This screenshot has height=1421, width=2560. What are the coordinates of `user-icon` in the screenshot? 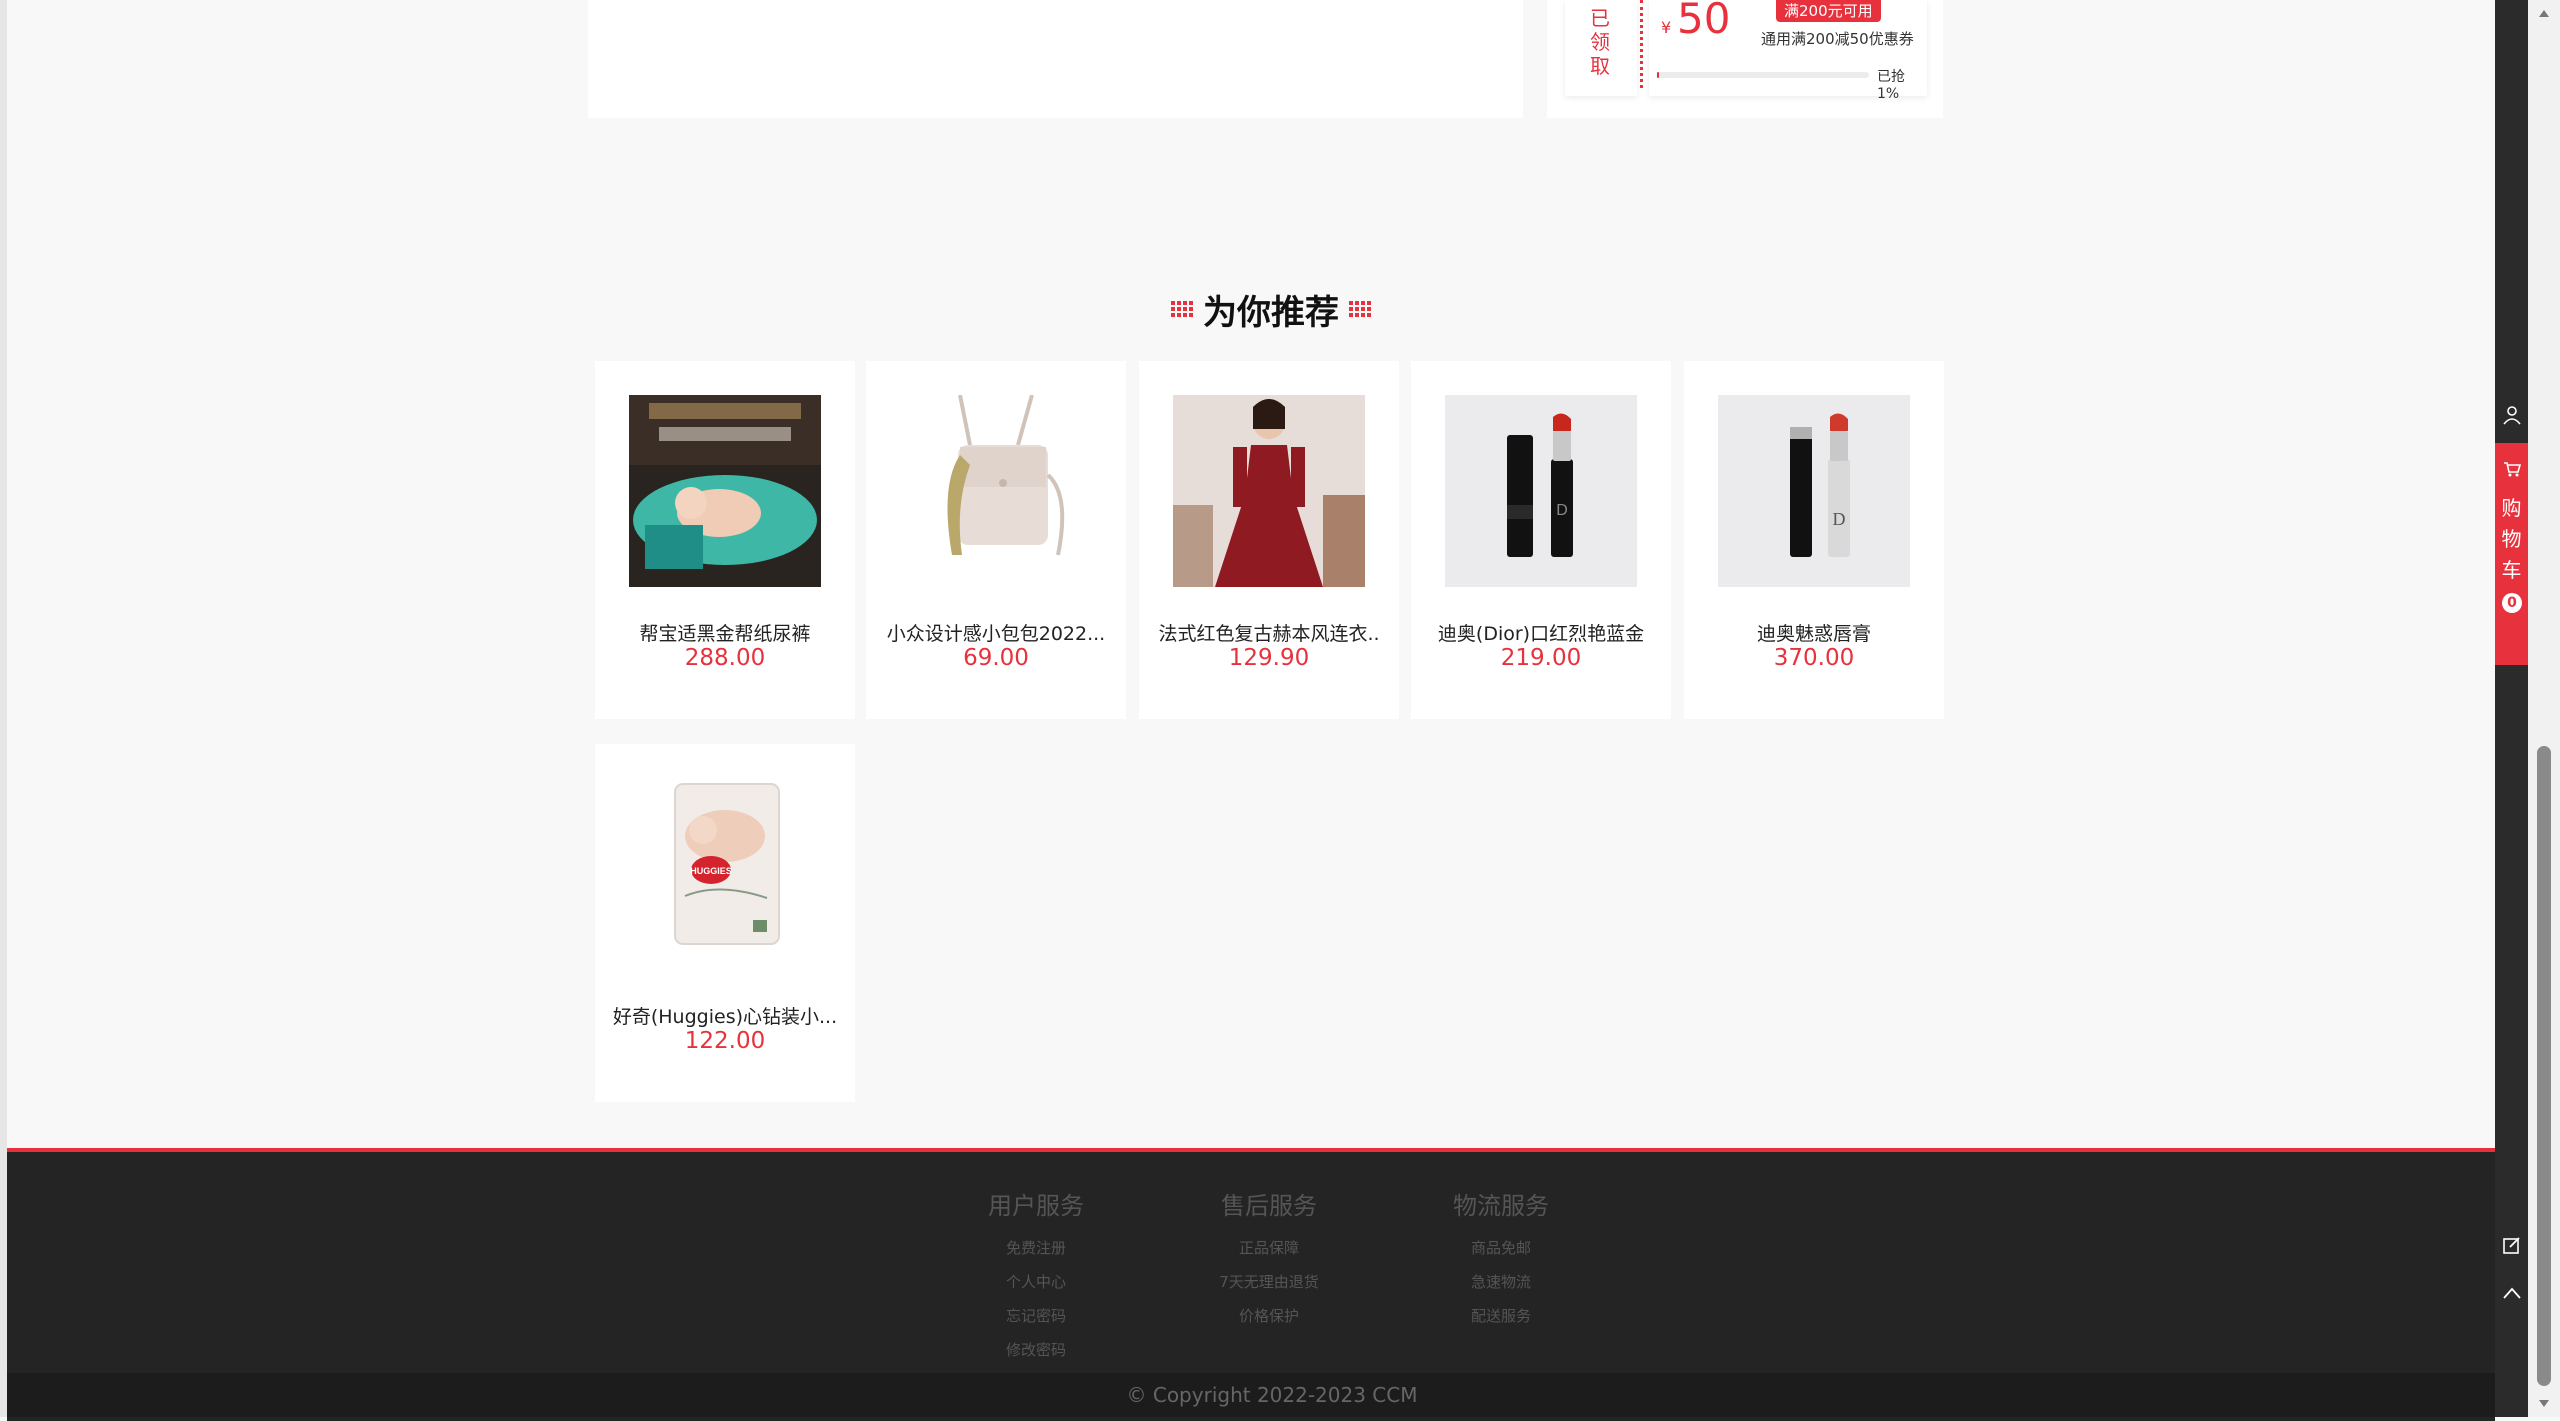 It's located at (2511, 415).